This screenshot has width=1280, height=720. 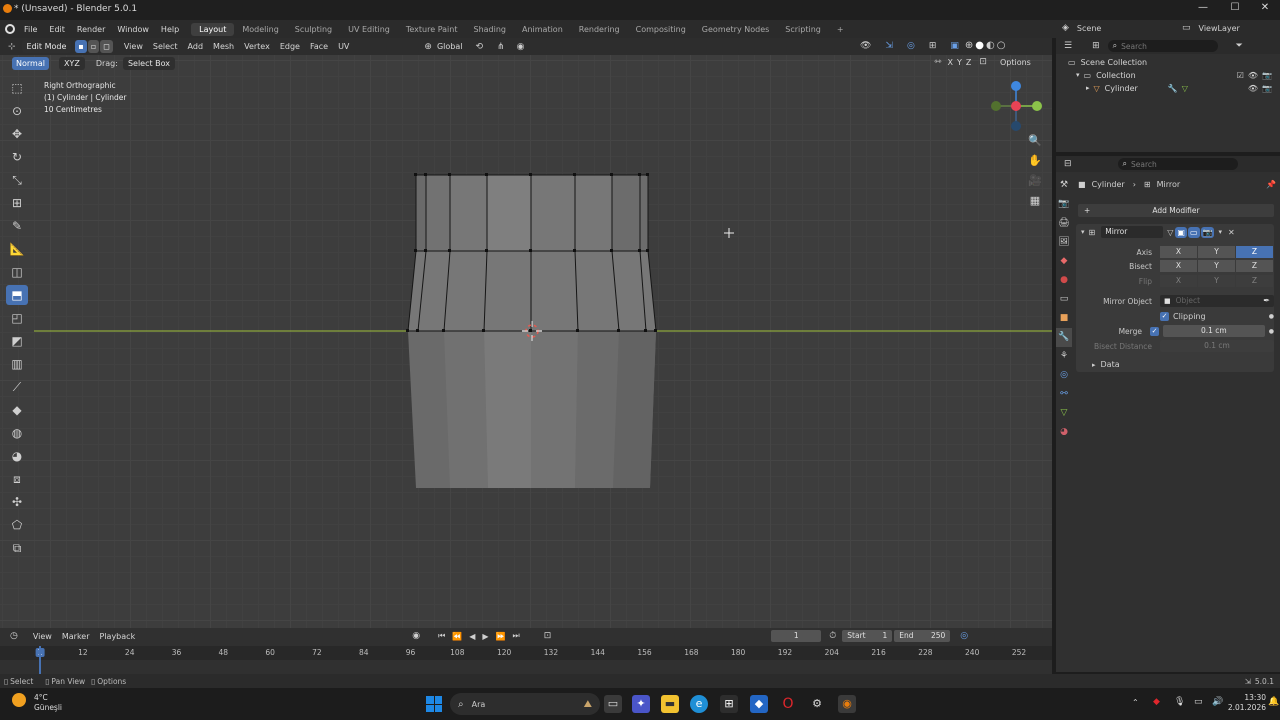 I want to click on notification-bell-icon: 🔔, so click(x=1273, y=702).